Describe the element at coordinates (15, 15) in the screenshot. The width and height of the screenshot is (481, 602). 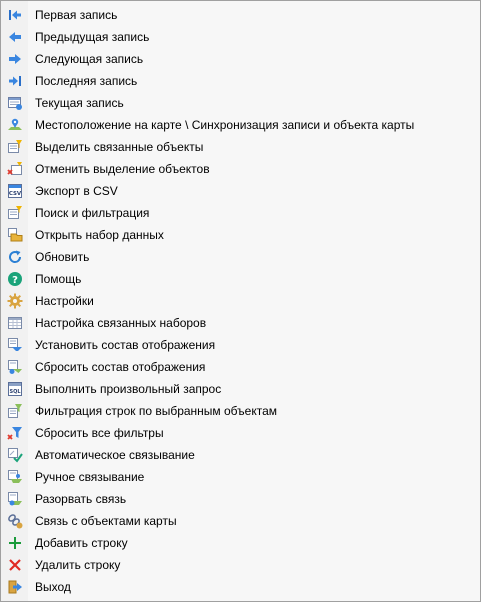
I see `first-record-icon` at that location.